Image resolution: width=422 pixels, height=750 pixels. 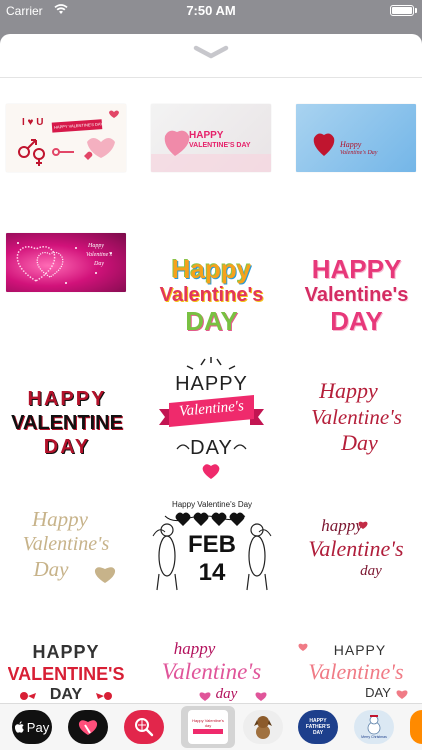 I want to click on sticker-colorful-happy-line2: Valentine's, so click(x=211, y=295).